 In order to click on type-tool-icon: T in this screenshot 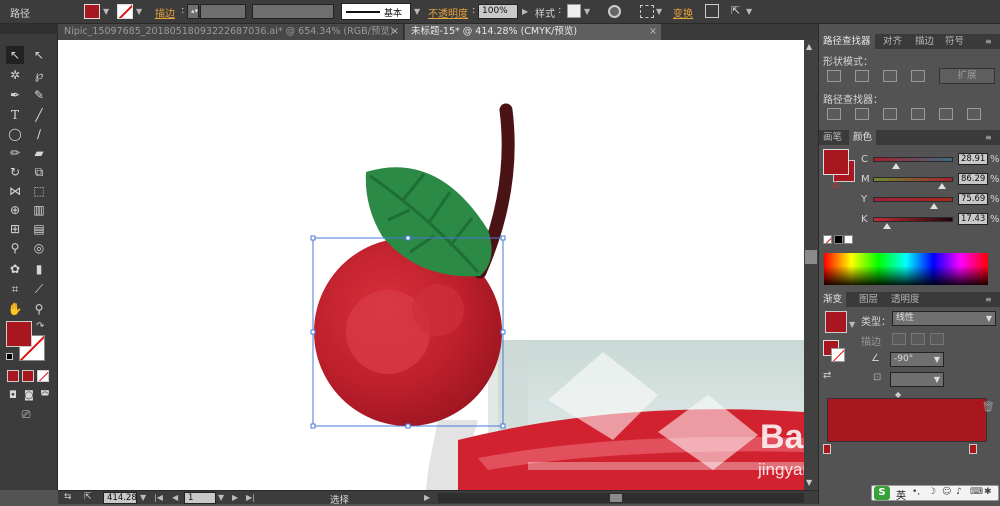, I will do `click(15, 115)`.